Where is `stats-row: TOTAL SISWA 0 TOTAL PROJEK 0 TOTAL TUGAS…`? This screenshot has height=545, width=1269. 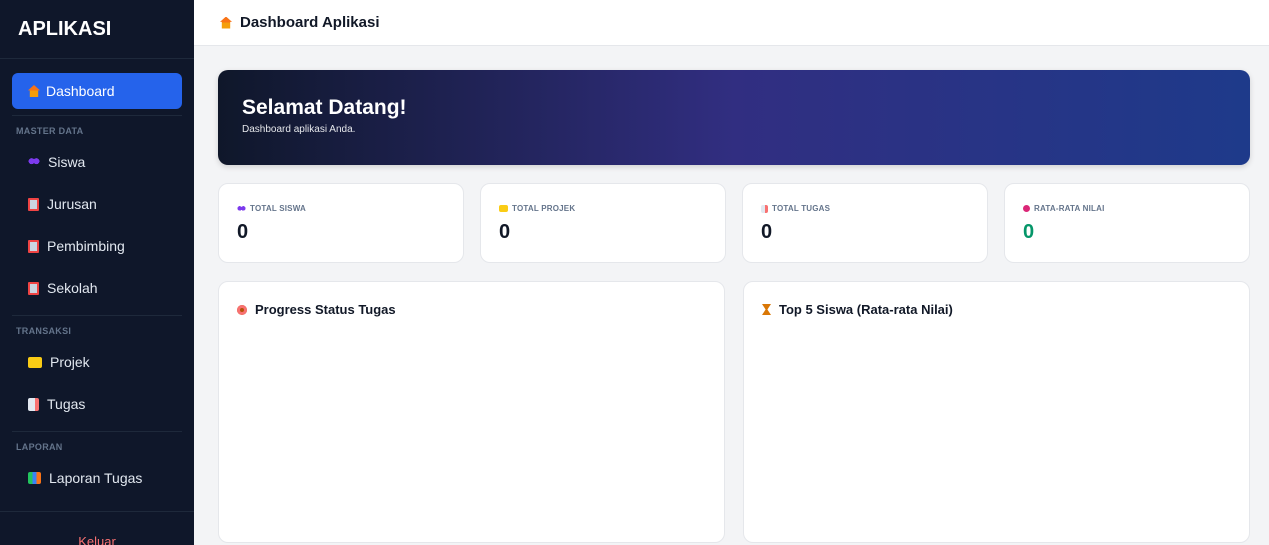
stats-row: TOTAL SISWA 0 TOTAL PROJEK 0 TOTAL TUGAS… is located at coordinates (734, 223).